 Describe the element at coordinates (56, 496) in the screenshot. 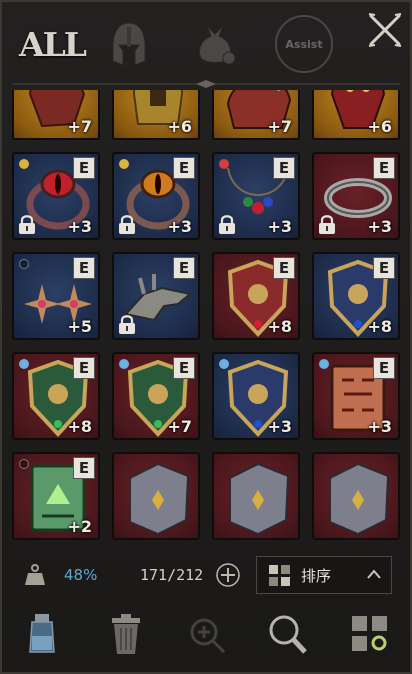

I see `inventory-slot: E +2` at that location.